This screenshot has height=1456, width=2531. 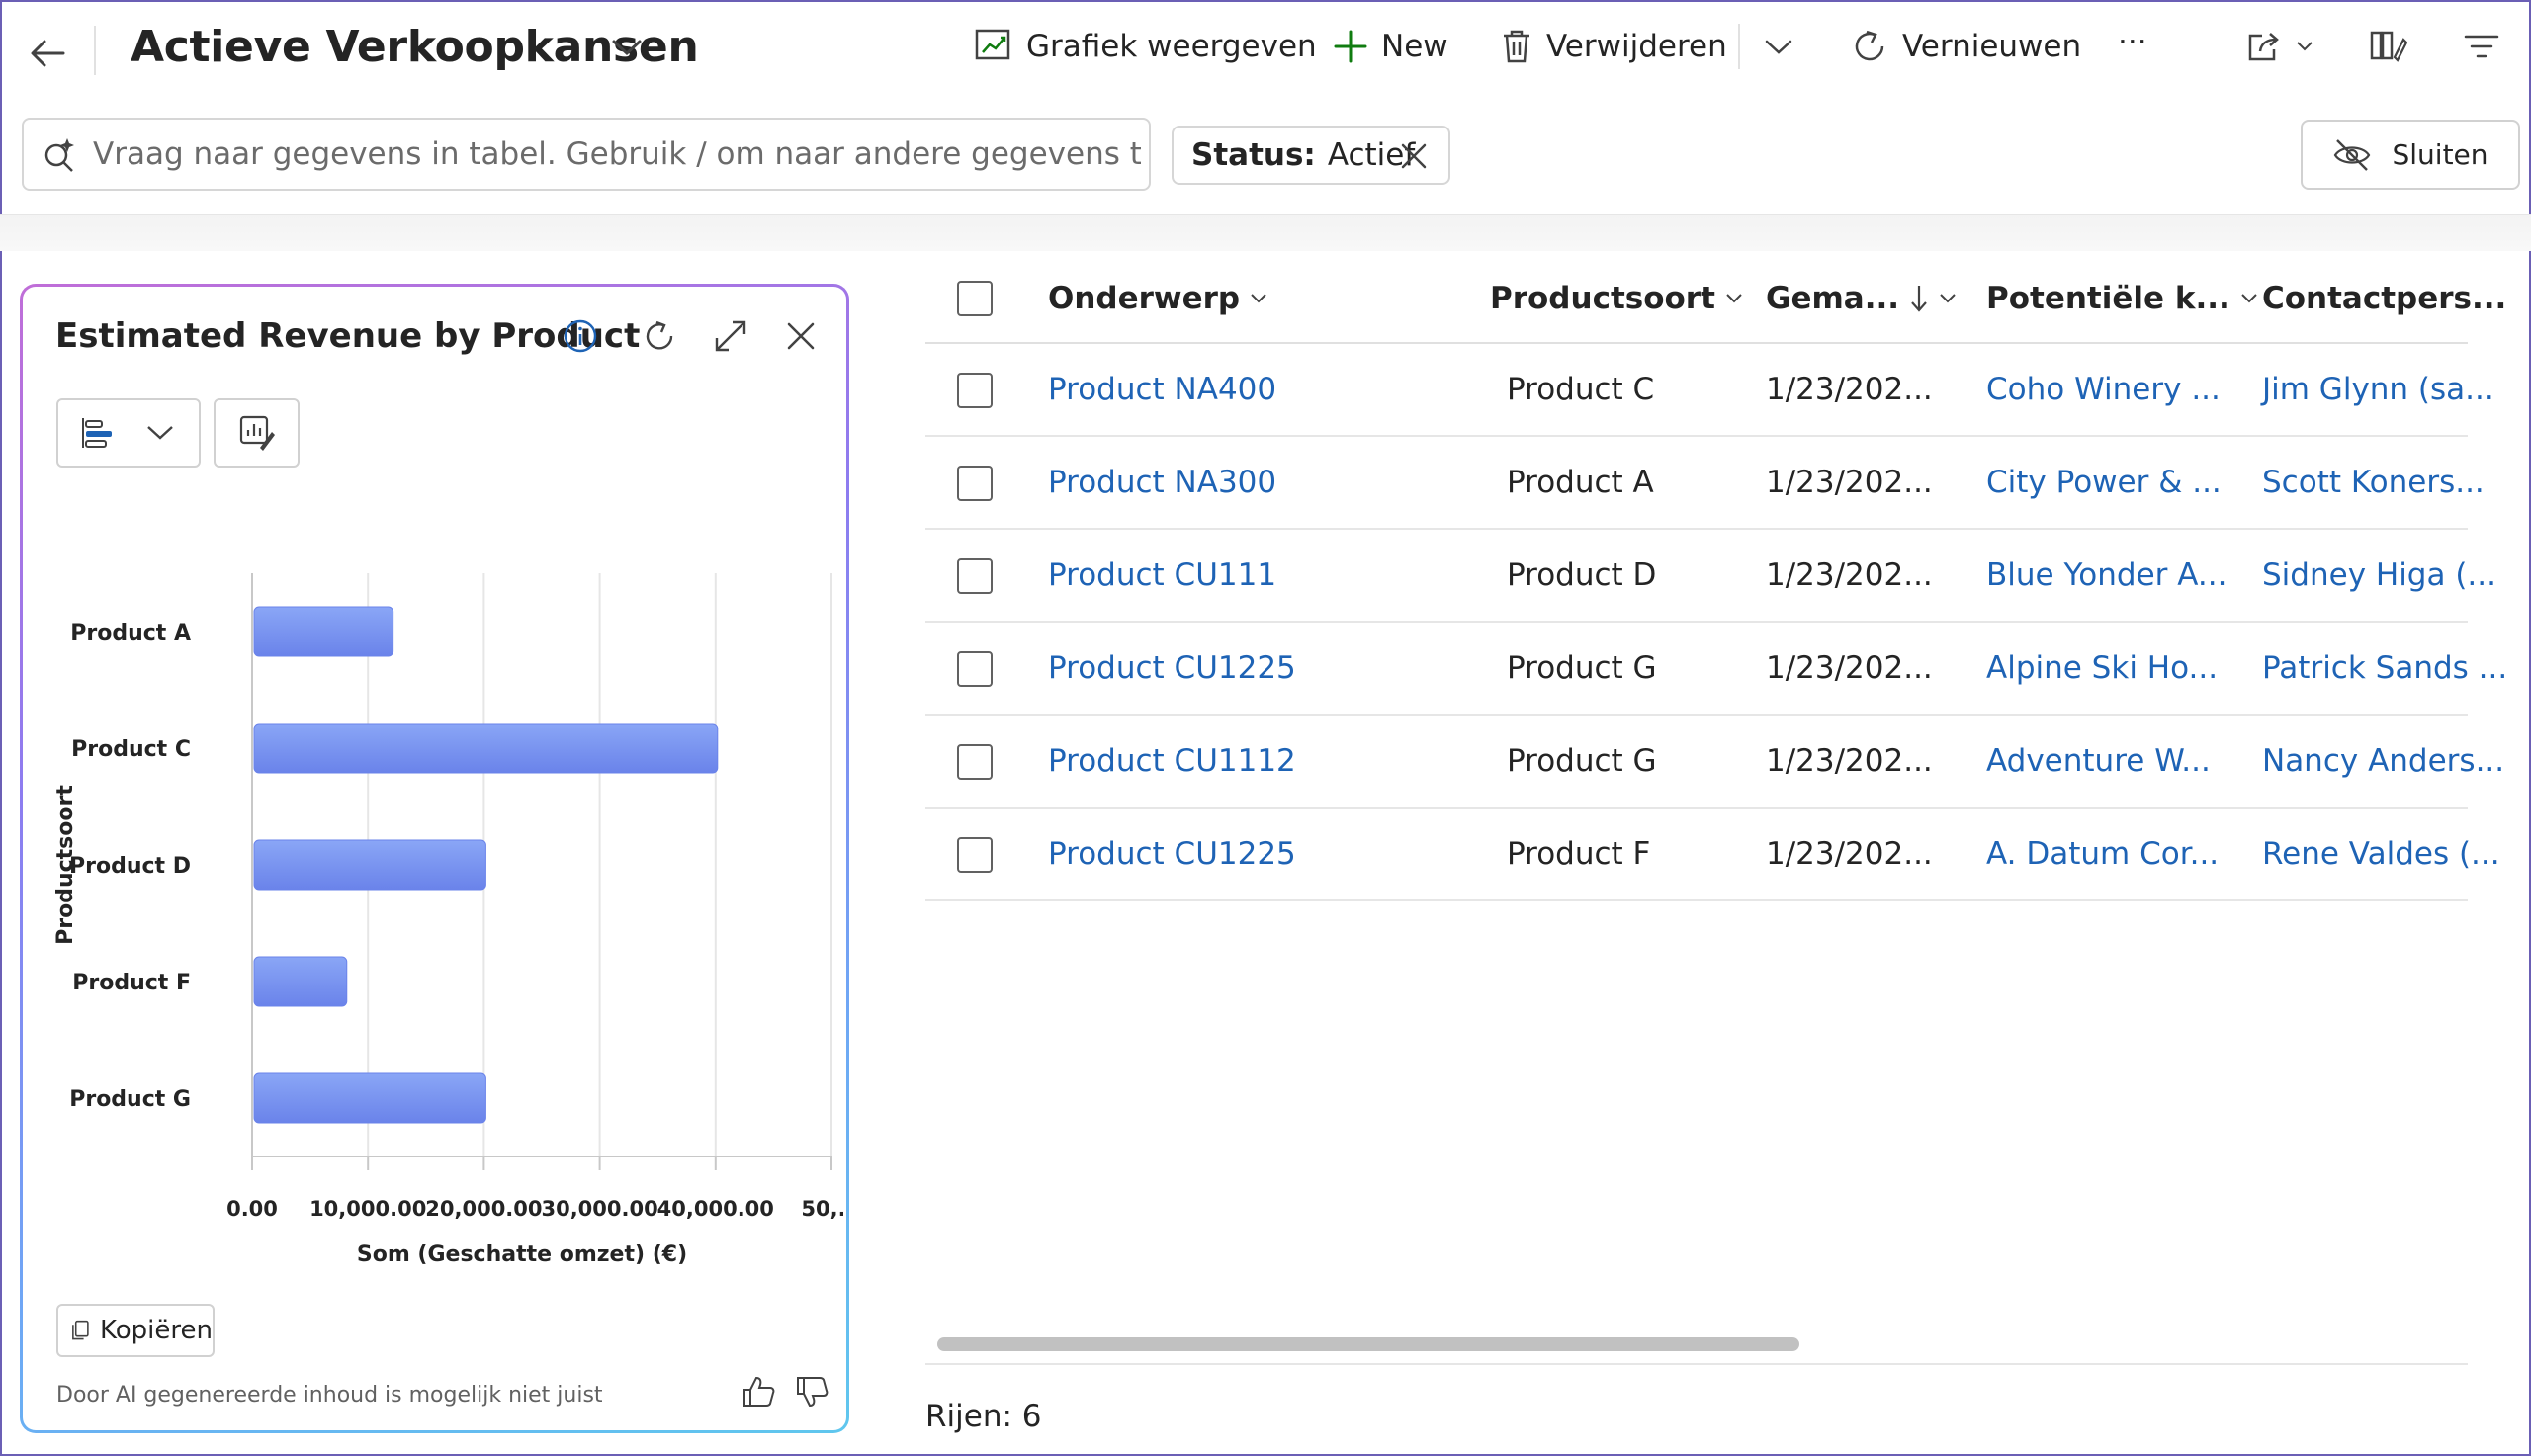 I want to click on cell-product-type: Product G, so click(x=1582, y=761).